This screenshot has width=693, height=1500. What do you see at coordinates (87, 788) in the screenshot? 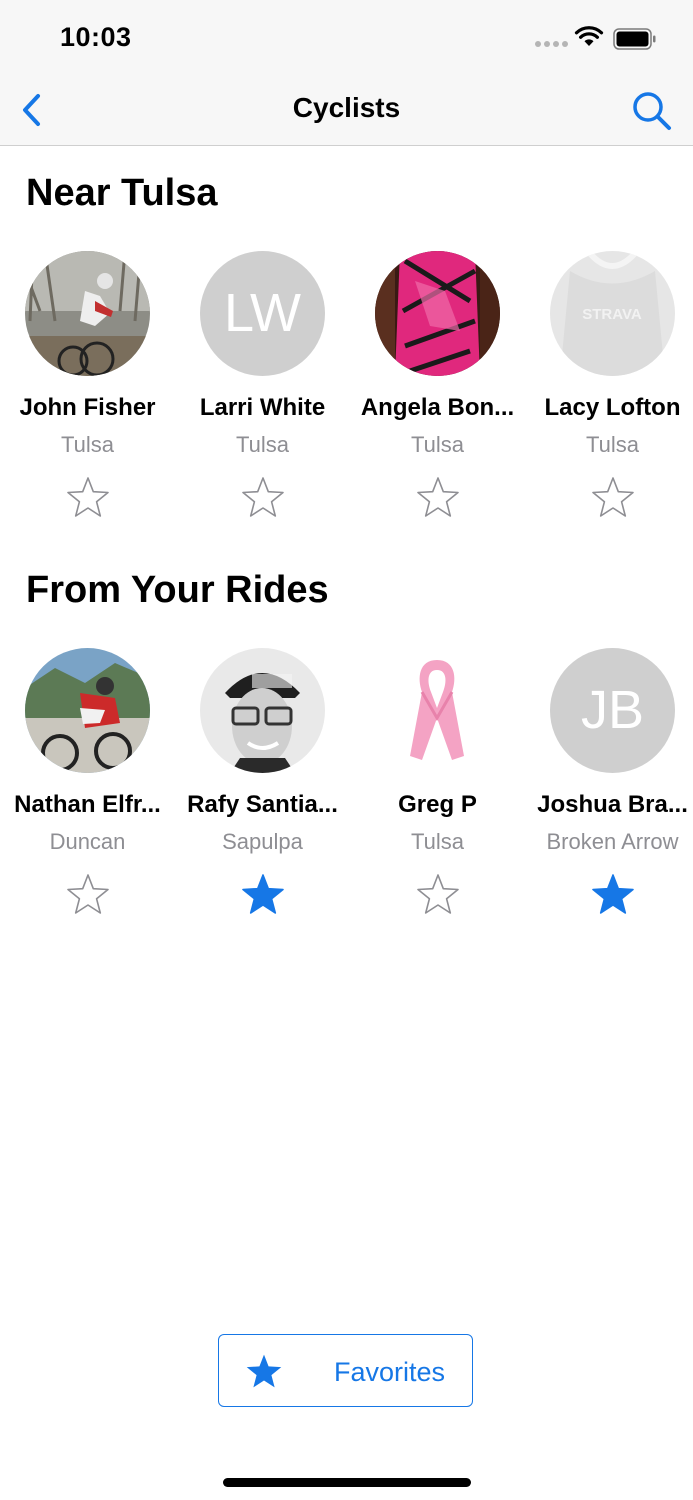
I see `cyclist-card: Nathan Elfr... Duncan` at bounding box center [87, 788].